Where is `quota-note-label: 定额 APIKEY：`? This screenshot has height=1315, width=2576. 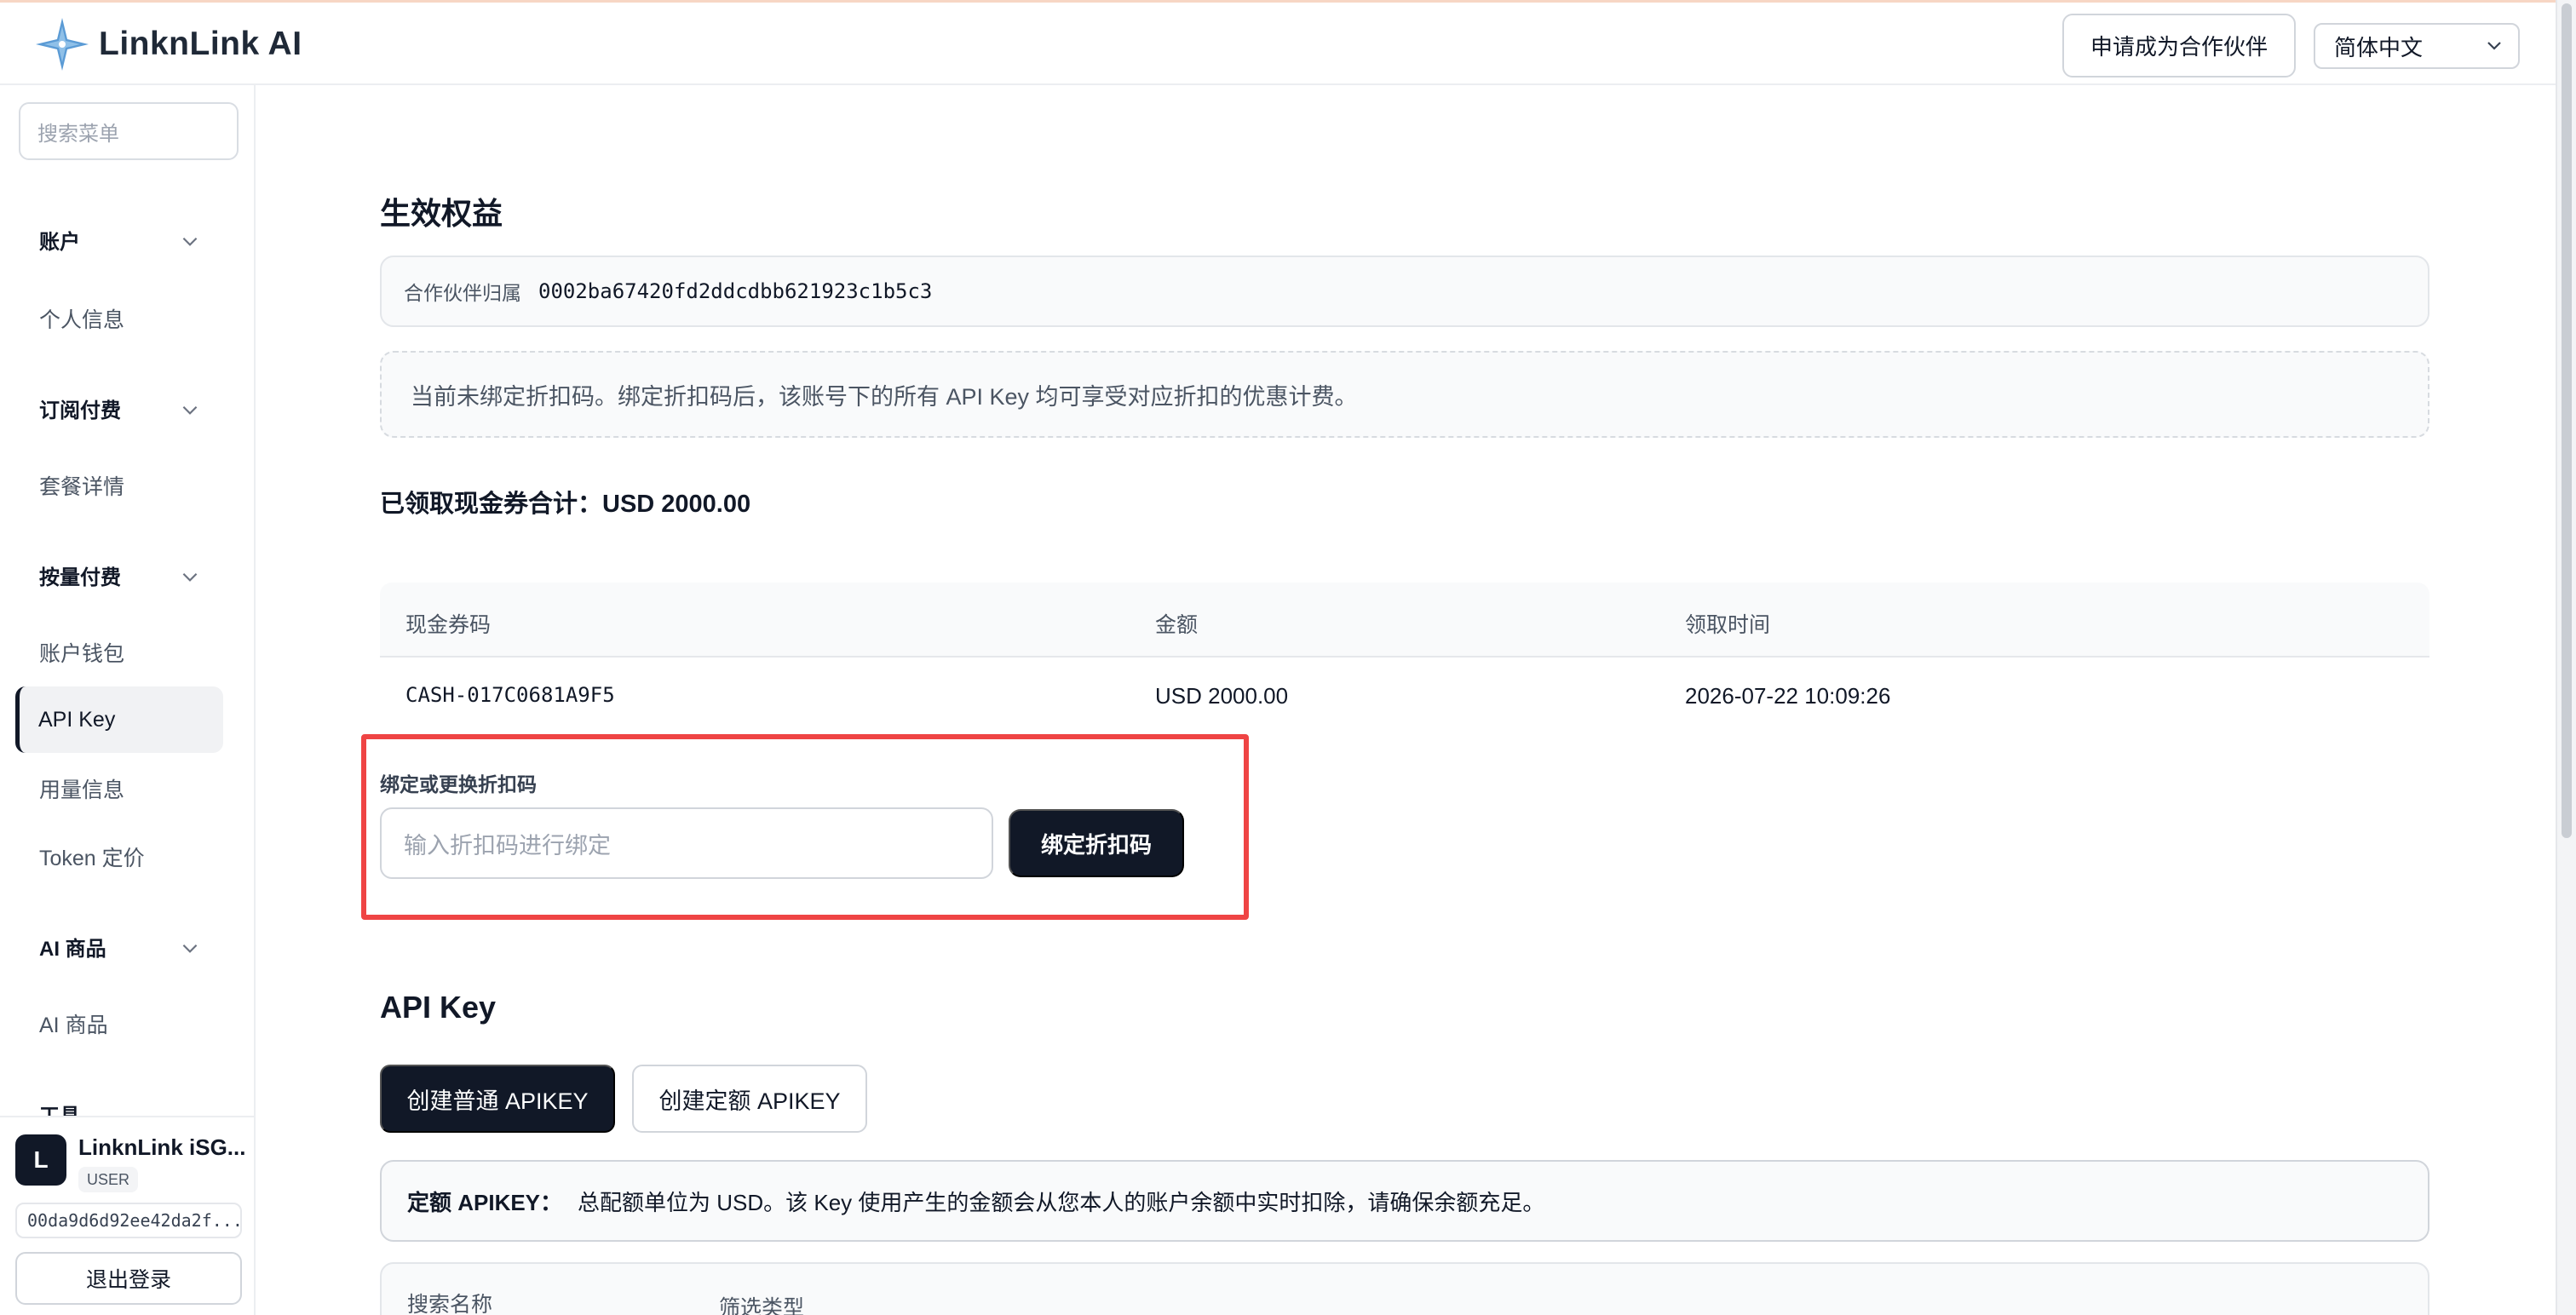
quota-note-label: 定额 APIKEY： is located at coordinates (485, 1202).